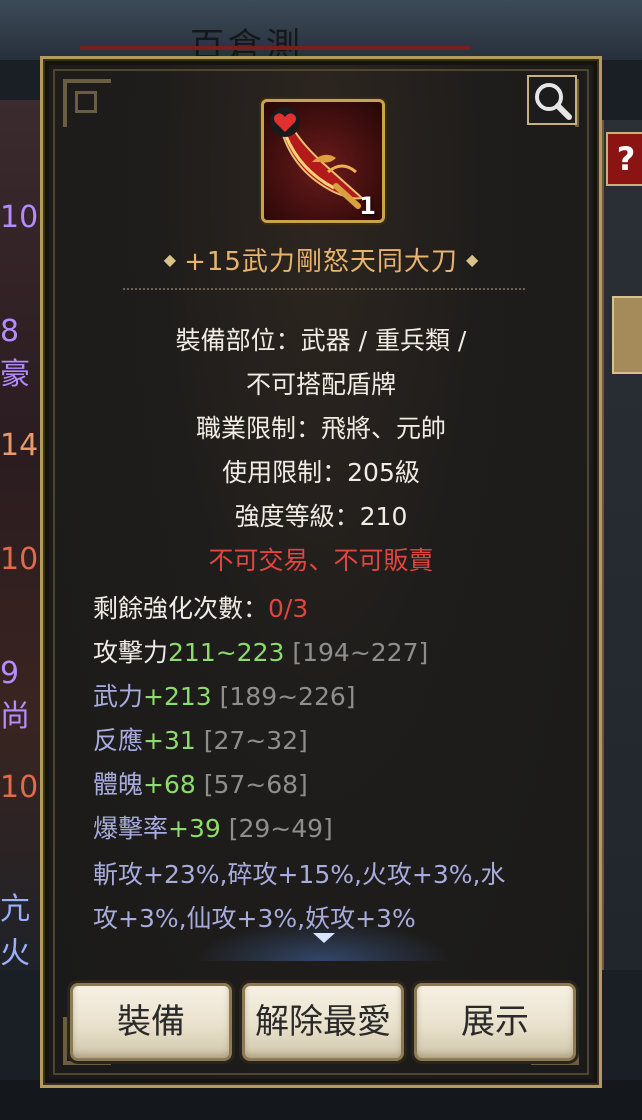 This screenshot has height=1120, width=642. Describe the element at coordinates (280, 828) in the screenshot. I see `stat-range: [29~49]` at that location.